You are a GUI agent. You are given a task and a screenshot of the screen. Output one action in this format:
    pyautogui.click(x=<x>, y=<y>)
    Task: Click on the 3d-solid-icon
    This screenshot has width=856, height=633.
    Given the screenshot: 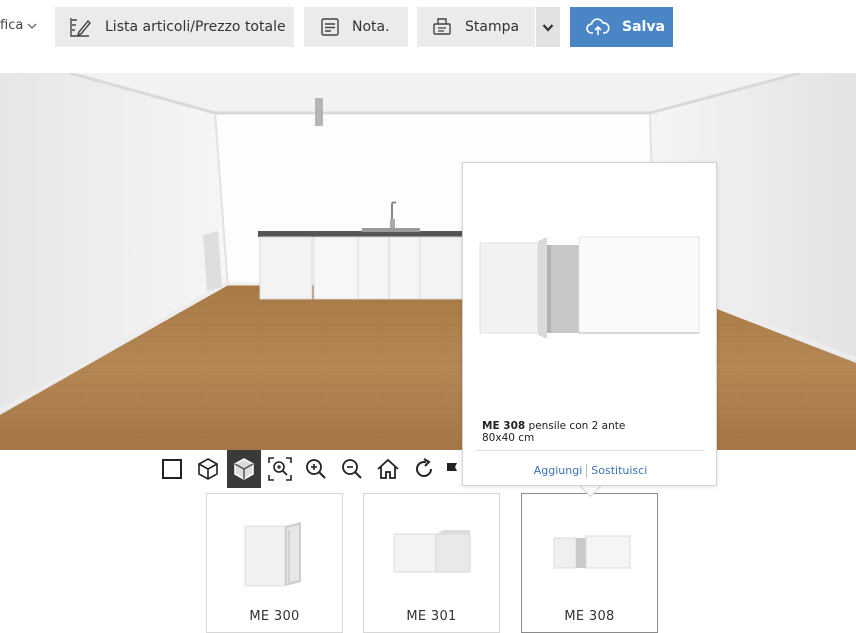 What is the action you would take?
    pyautogui.click(x=244, y=469)
    